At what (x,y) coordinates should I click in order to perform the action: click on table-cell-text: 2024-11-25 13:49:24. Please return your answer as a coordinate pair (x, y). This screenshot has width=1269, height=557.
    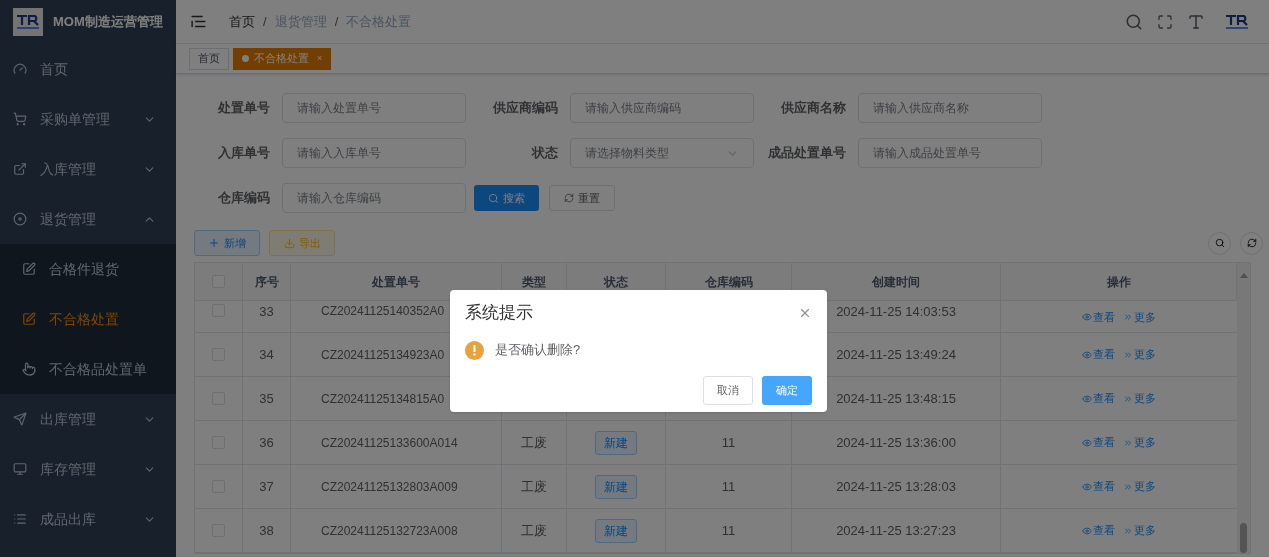
    Looking at the image, I should click on (896, 354).